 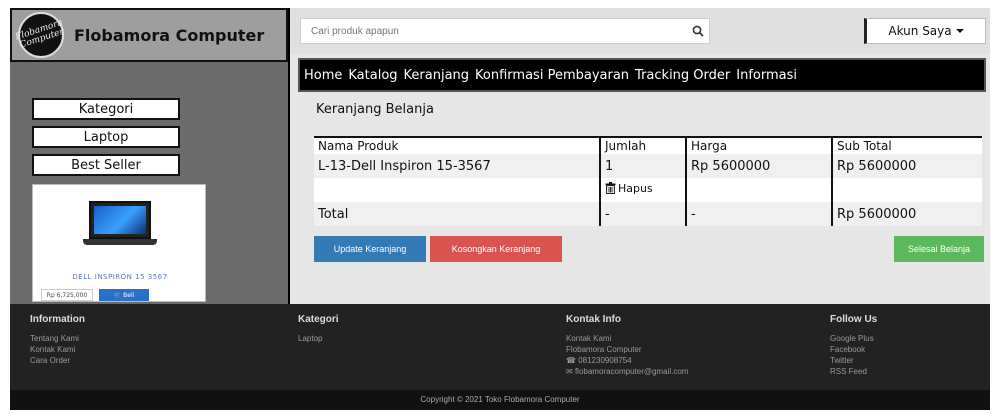 What do you see at coordinates (552, 75) in the screenshot?
I see `nav-konfirmasi-pembayaran: Konfirmasi Pembayaran` at bounding box center [552, 75].